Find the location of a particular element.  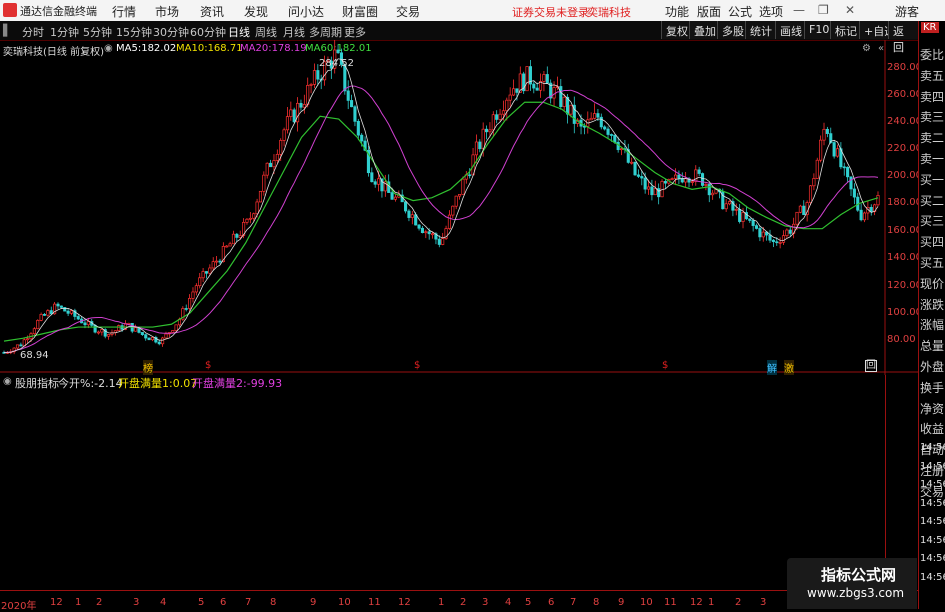

period-tab: 更多 is located at coordinates (355, 32).